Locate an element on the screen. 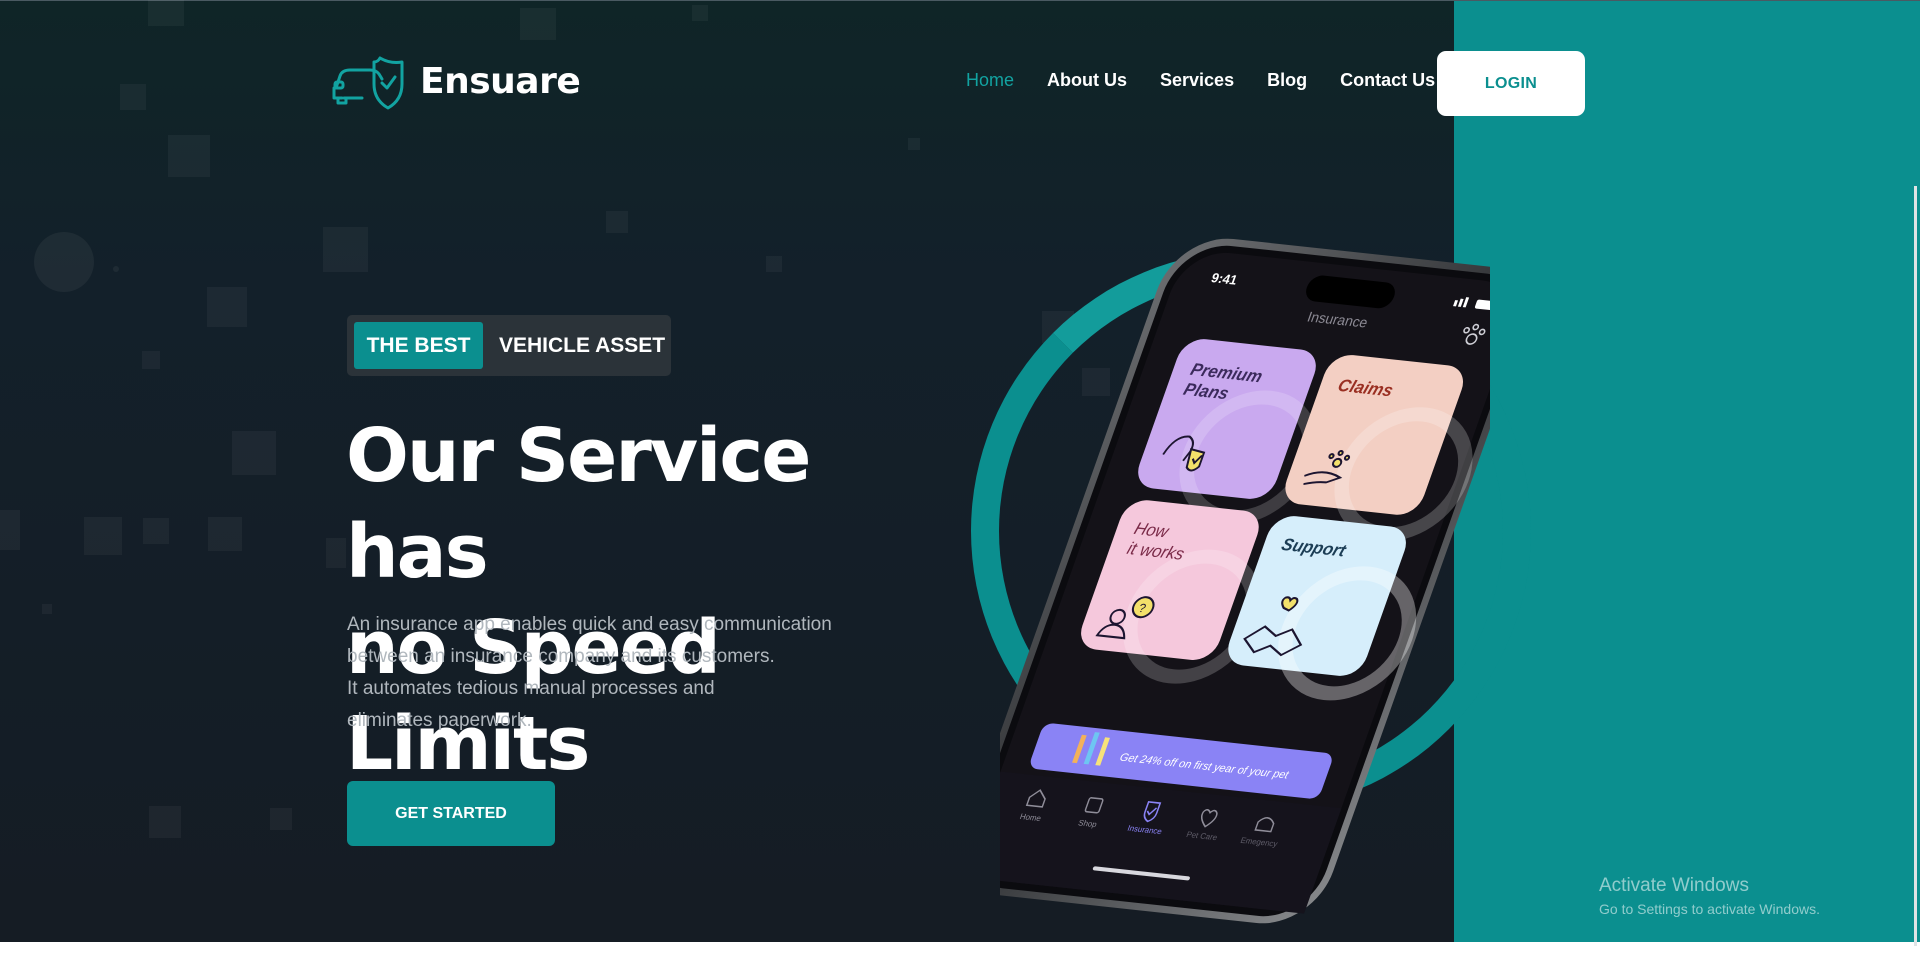  brand-logo: Ensuare is located at coordinates (456, 81).